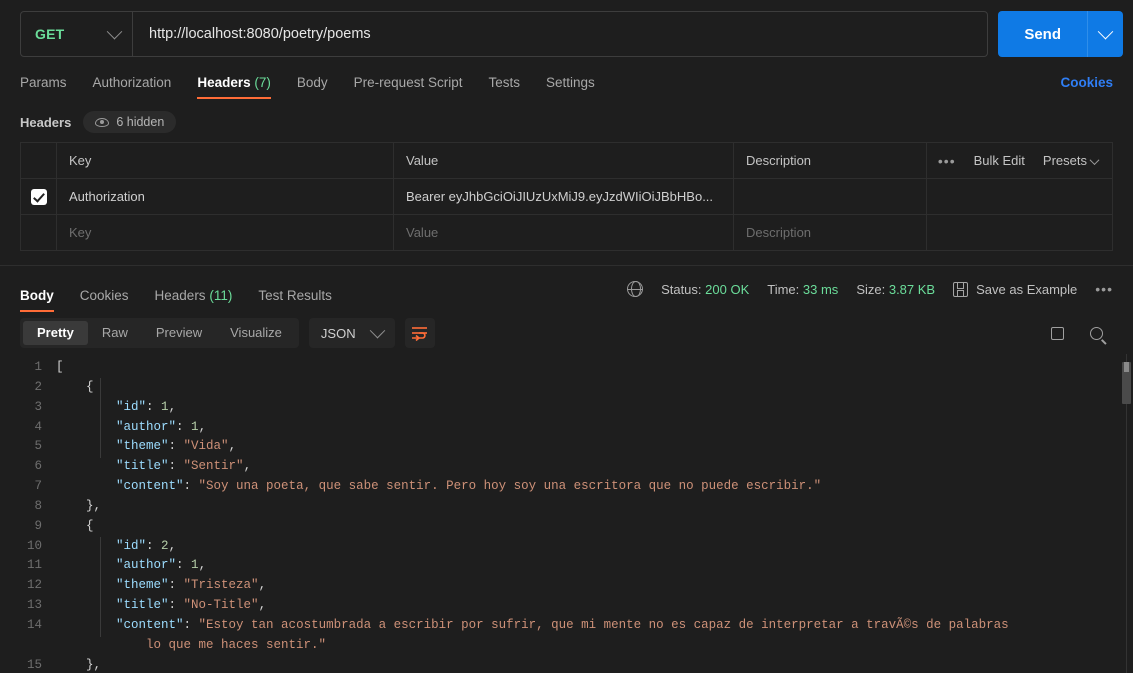 This screenshot has width=1133, height=673. Describe the element at coordinates (408, 87) in the screenshot. I see `tab-pre-request-script: Pre-request Script` at that location.